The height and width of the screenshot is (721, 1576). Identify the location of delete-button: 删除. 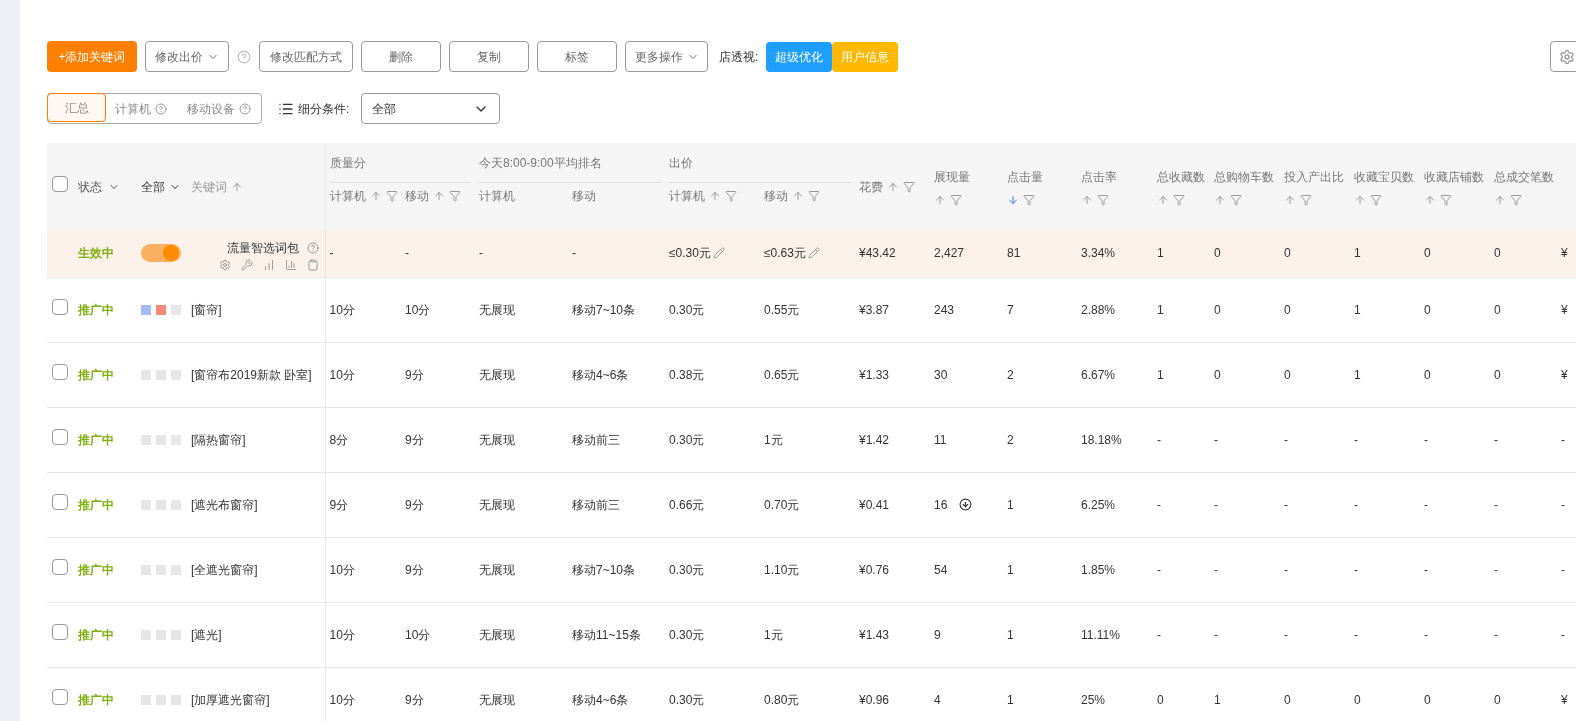
(401, 56).